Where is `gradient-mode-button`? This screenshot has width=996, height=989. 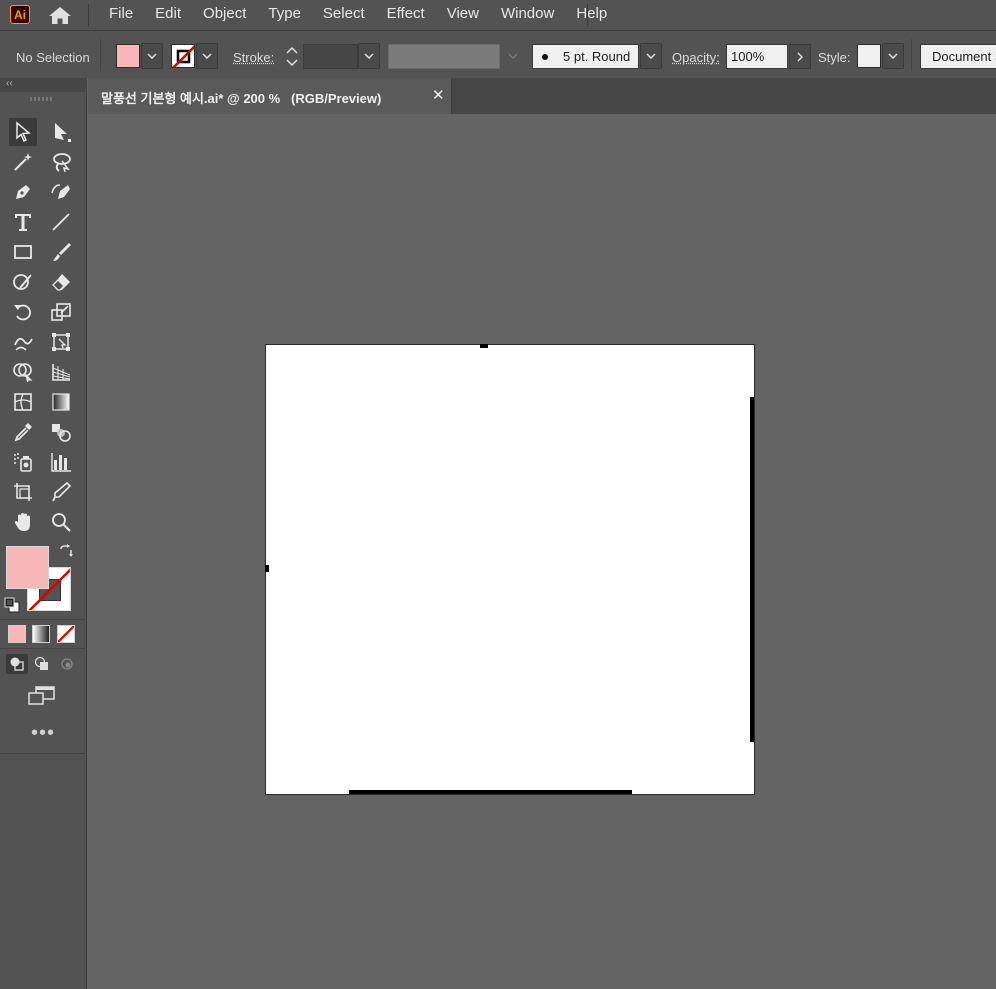
gradient-mode-button is located at coordinates (41, 634).